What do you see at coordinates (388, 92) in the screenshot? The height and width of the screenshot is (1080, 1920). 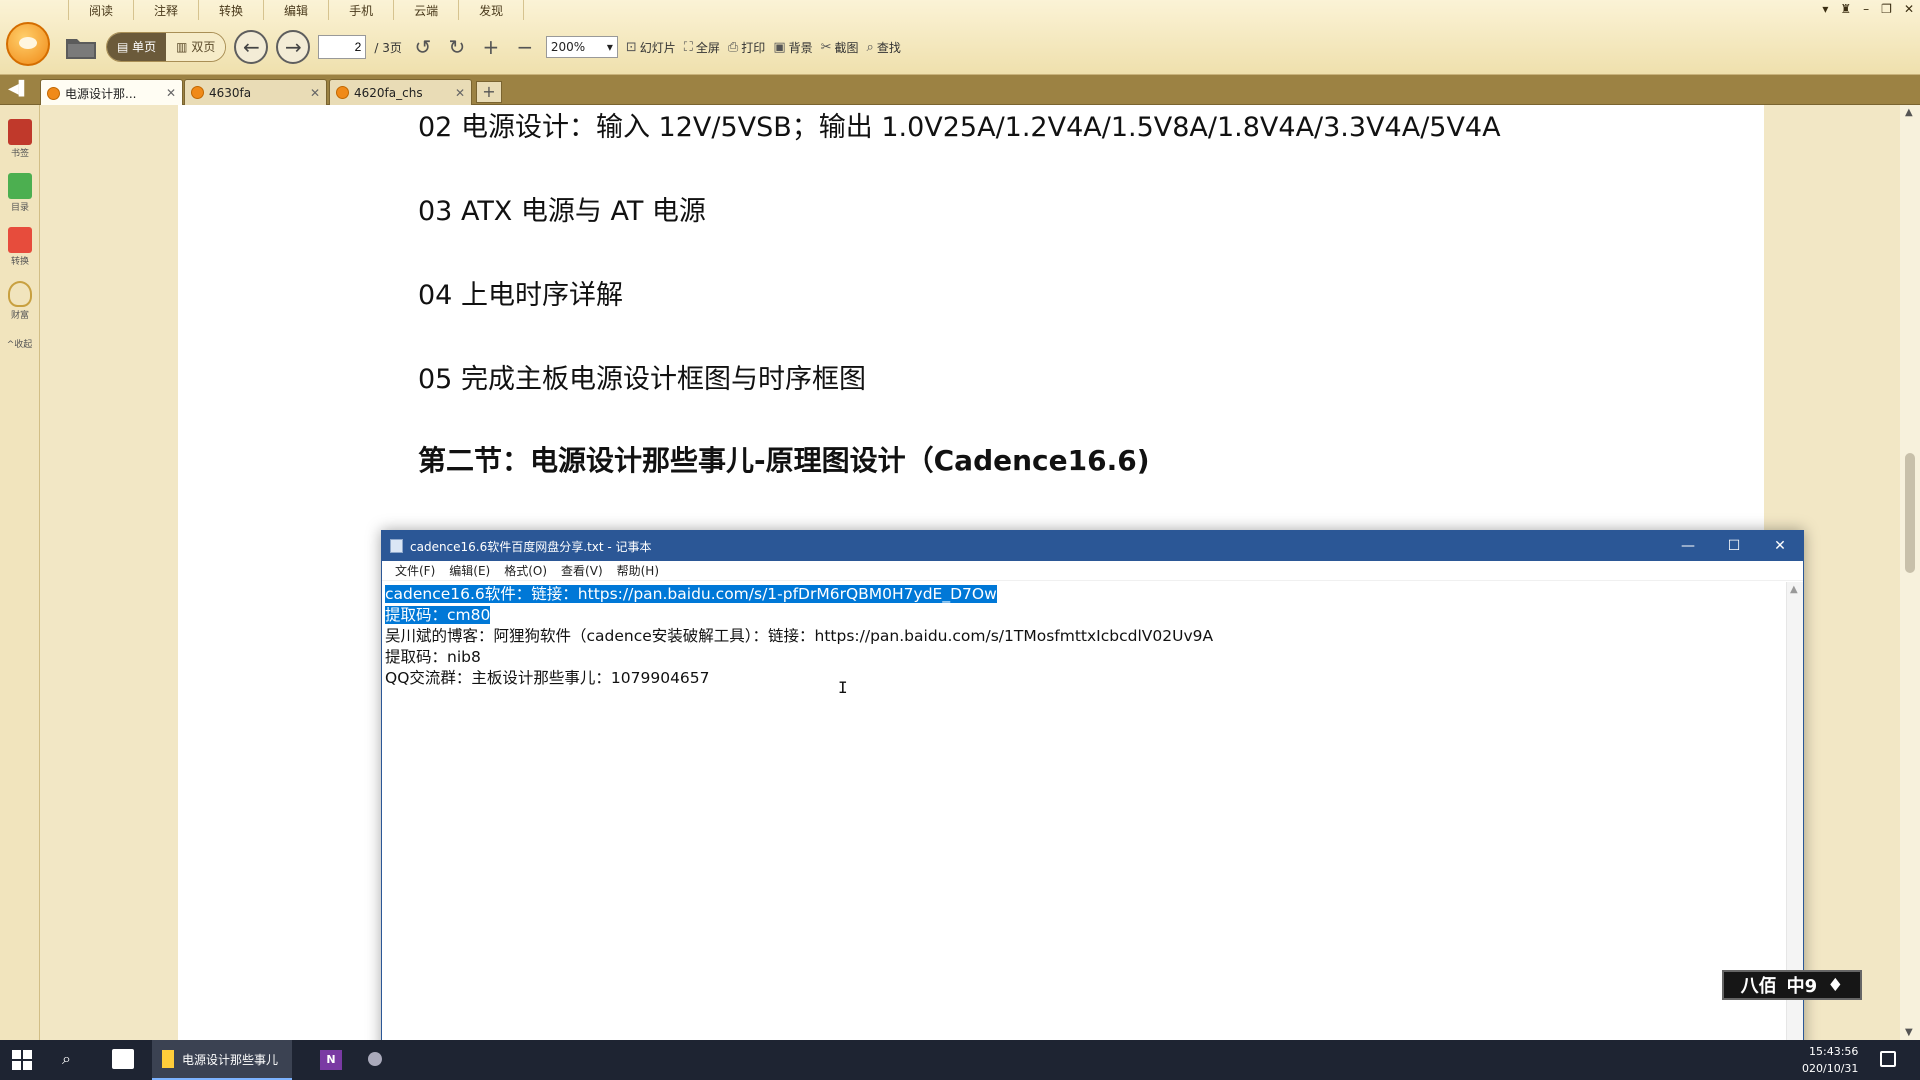 I see `tab-label: 4620fa_chs` at bounding box center [388, 92].